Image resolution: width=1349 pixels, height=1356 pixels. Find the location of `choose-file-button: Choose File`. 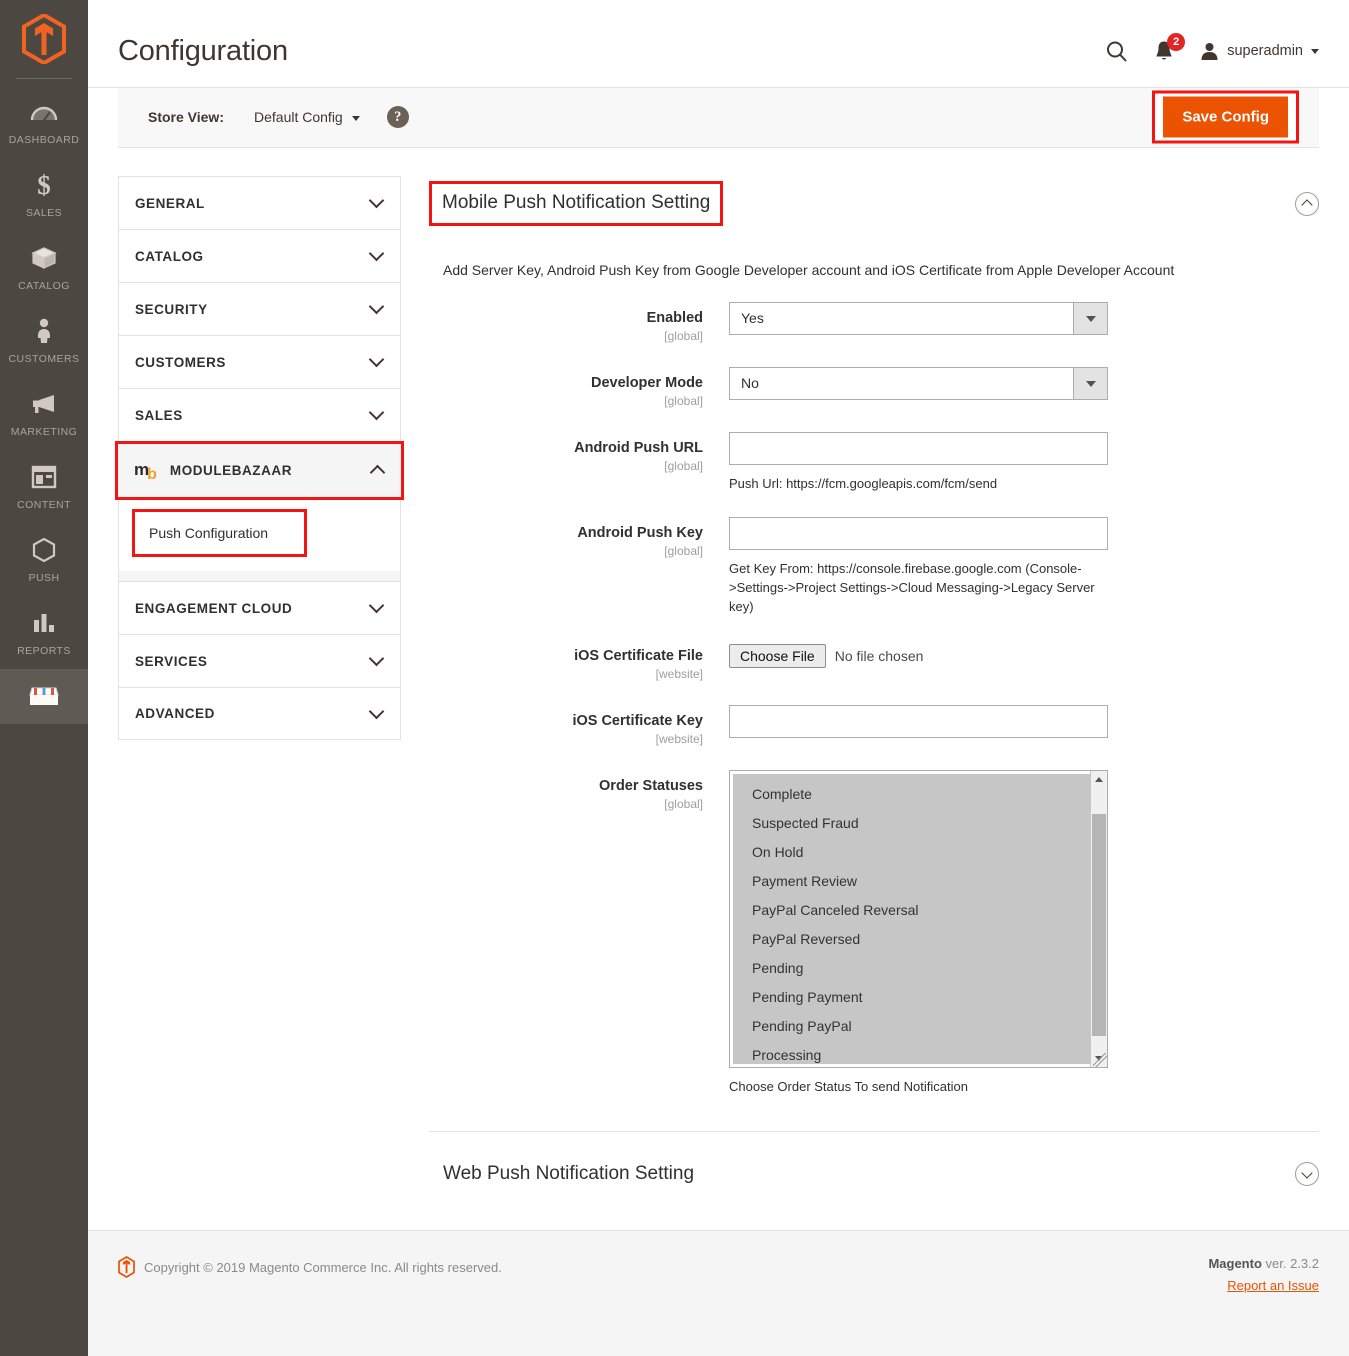

choose-file-button: Choose File is located at coordinates (777, 656).